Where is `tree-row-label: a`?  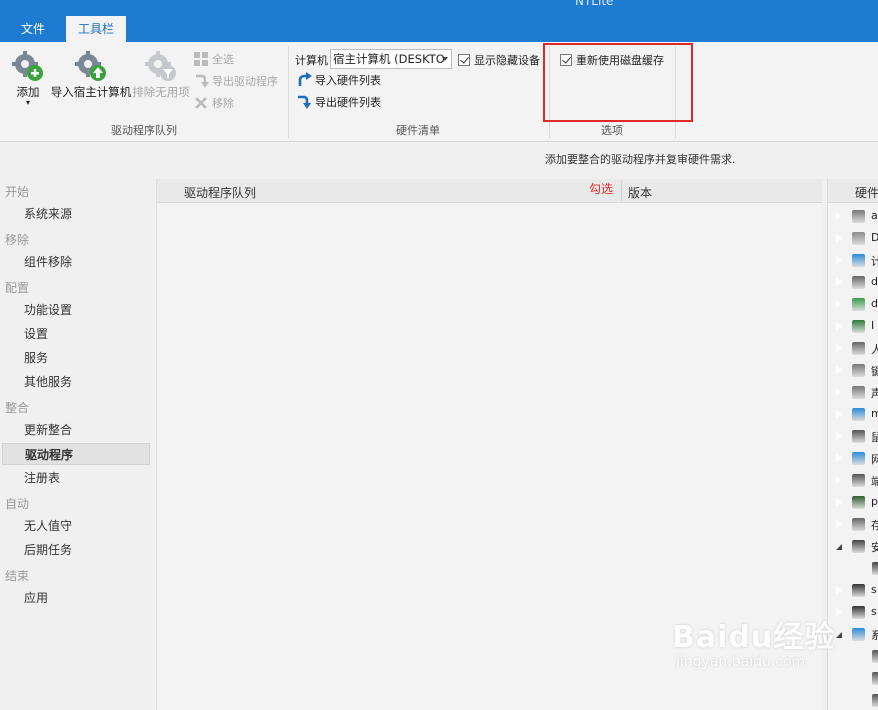 tree-row-label: a is located at coordinates (874, 215).